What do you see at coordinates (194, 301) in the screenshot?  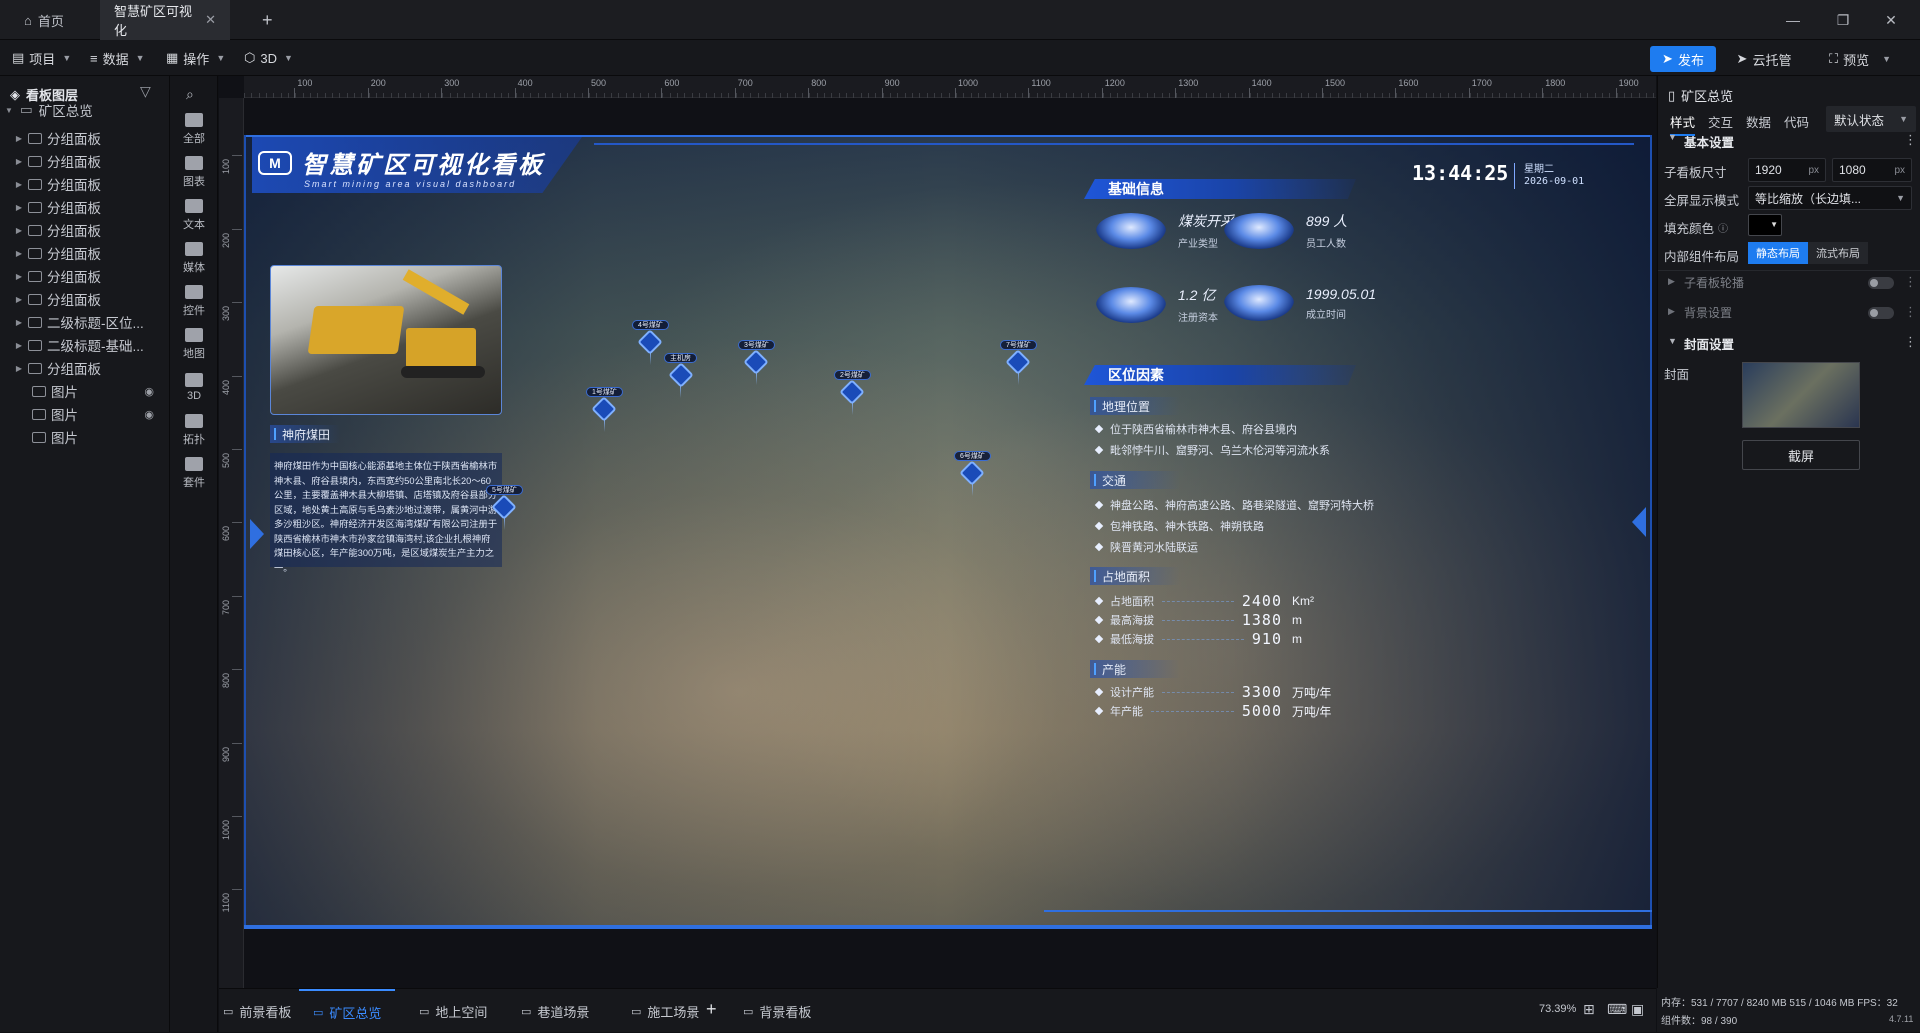 I see `tool-control: 控件` at bounding box center [194, 301].